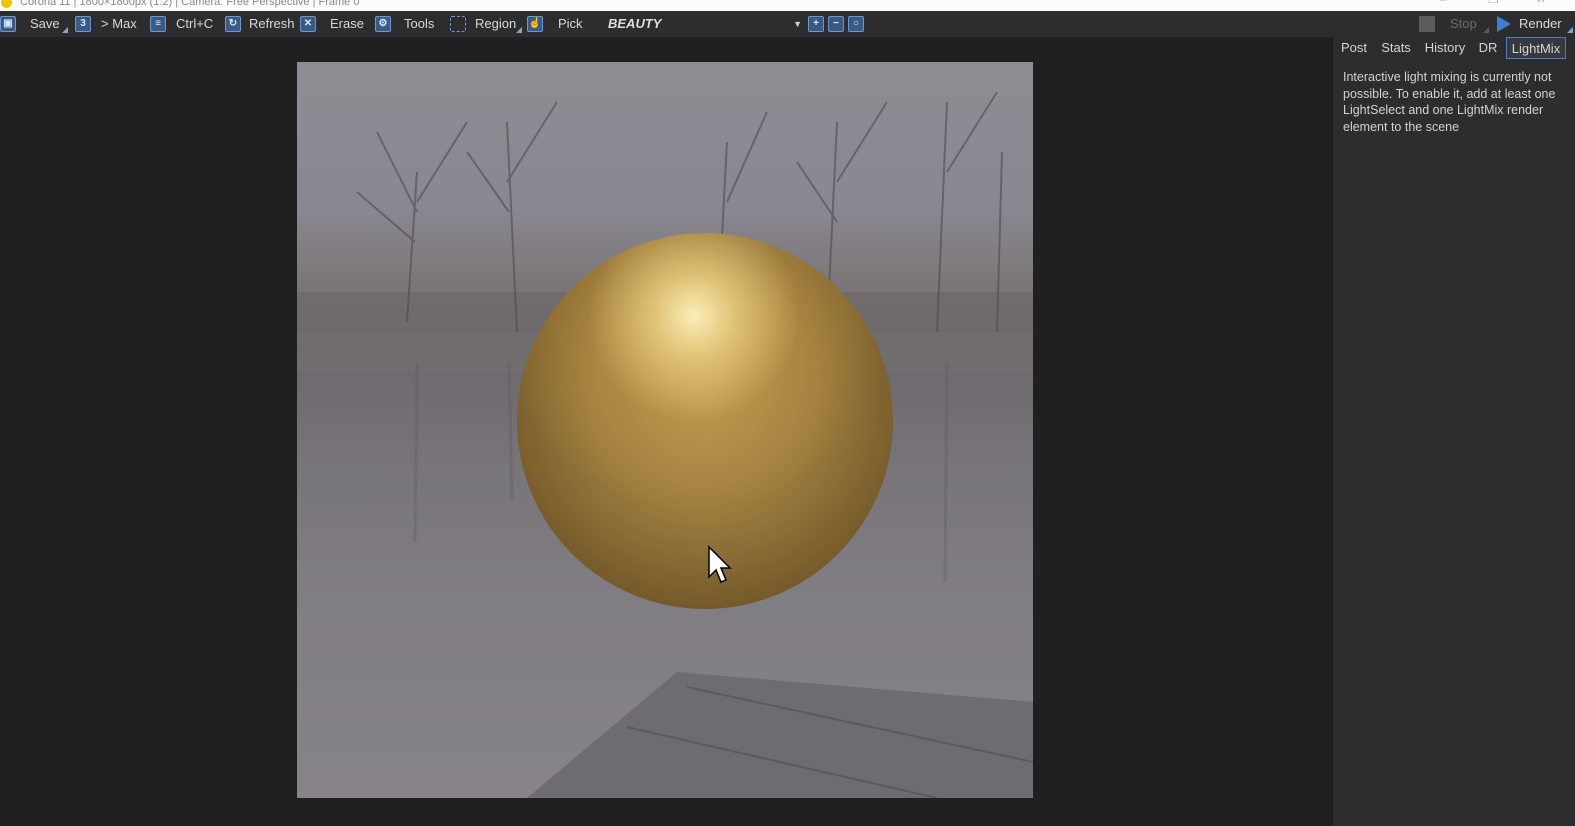  I want to click on corona-logo-icon, so click(6, 4).